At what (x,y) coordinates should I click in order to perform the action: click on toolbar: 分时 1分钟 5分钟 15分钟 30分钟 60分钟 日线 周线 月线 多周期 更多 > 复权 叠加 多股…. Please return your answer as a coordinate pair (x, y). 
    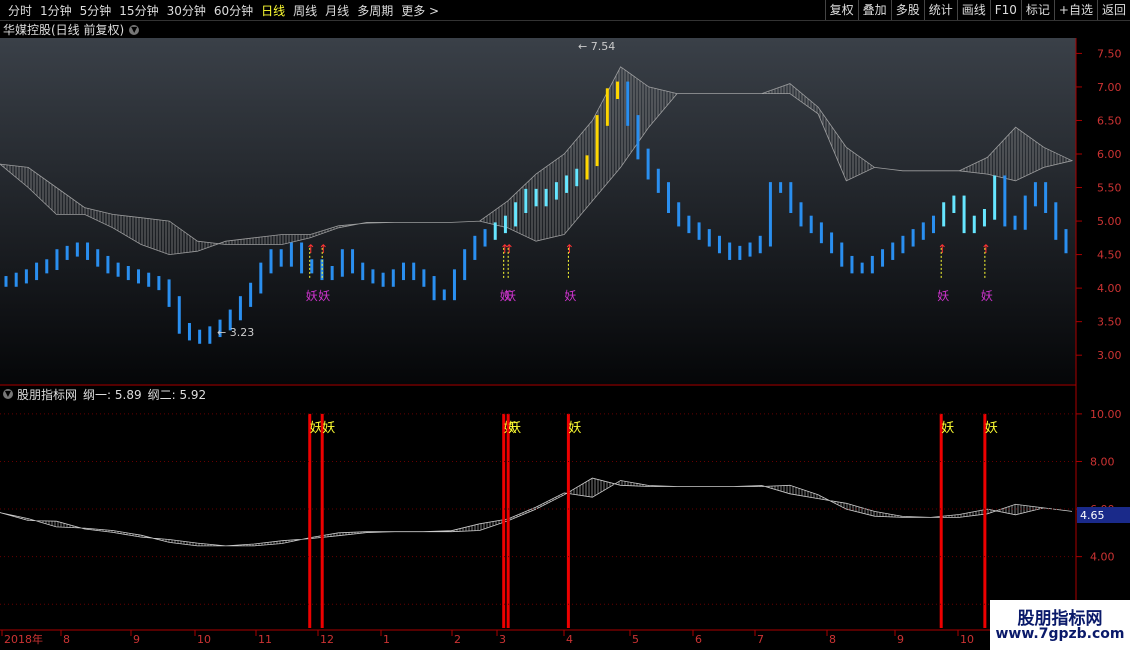
    Looking at the image, I should click on (565, 10).